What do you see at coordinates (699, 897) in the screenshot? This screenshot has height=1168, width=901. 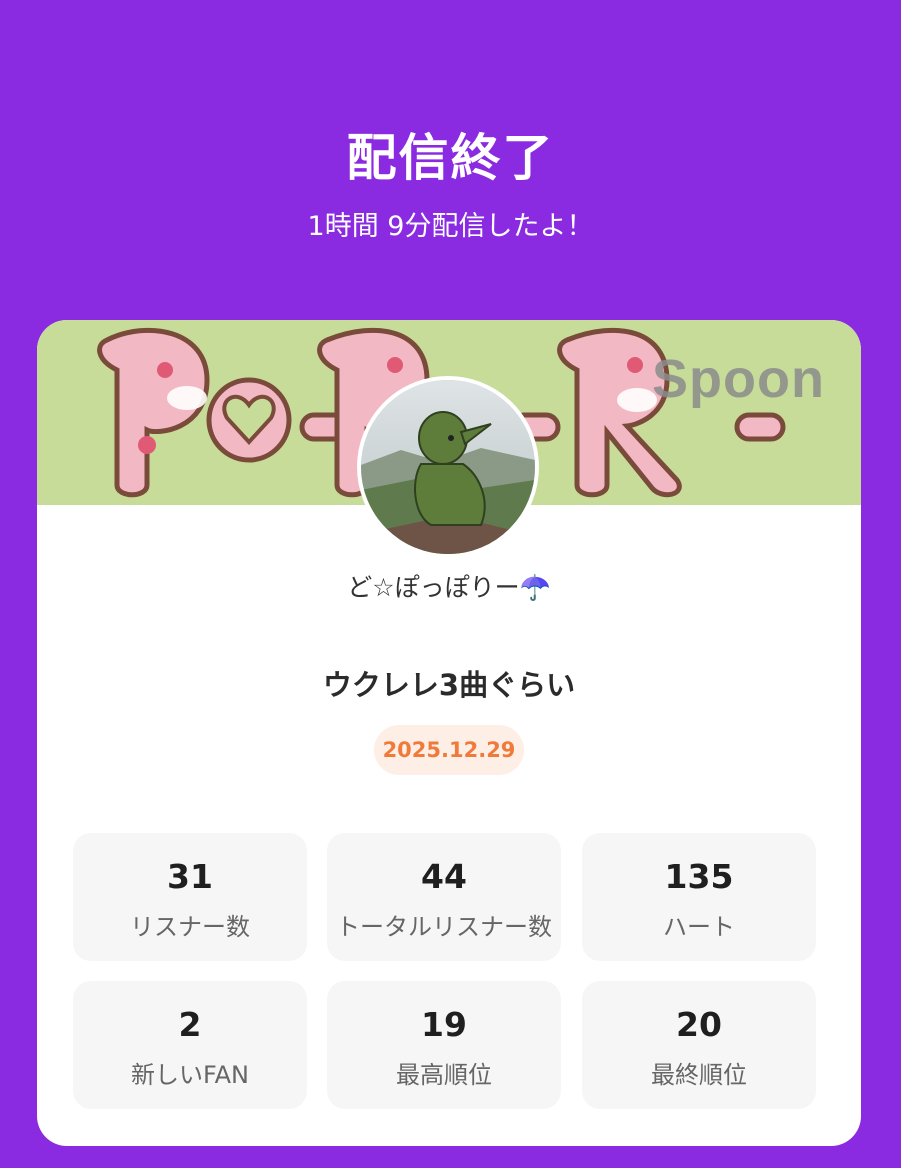 I see `stat-hearts: 135 ハート` at bounding box center [699, 897].